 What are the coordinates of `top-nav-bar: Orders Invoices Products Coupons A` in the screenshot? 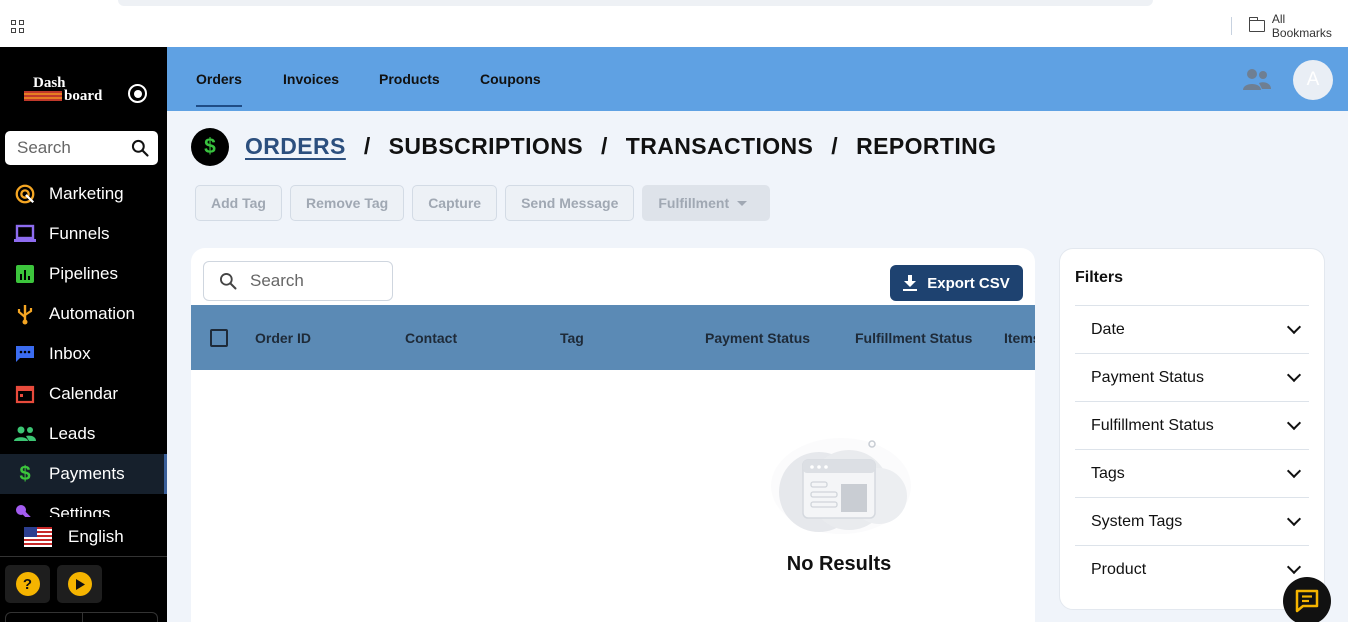 It's located at (757, 79).